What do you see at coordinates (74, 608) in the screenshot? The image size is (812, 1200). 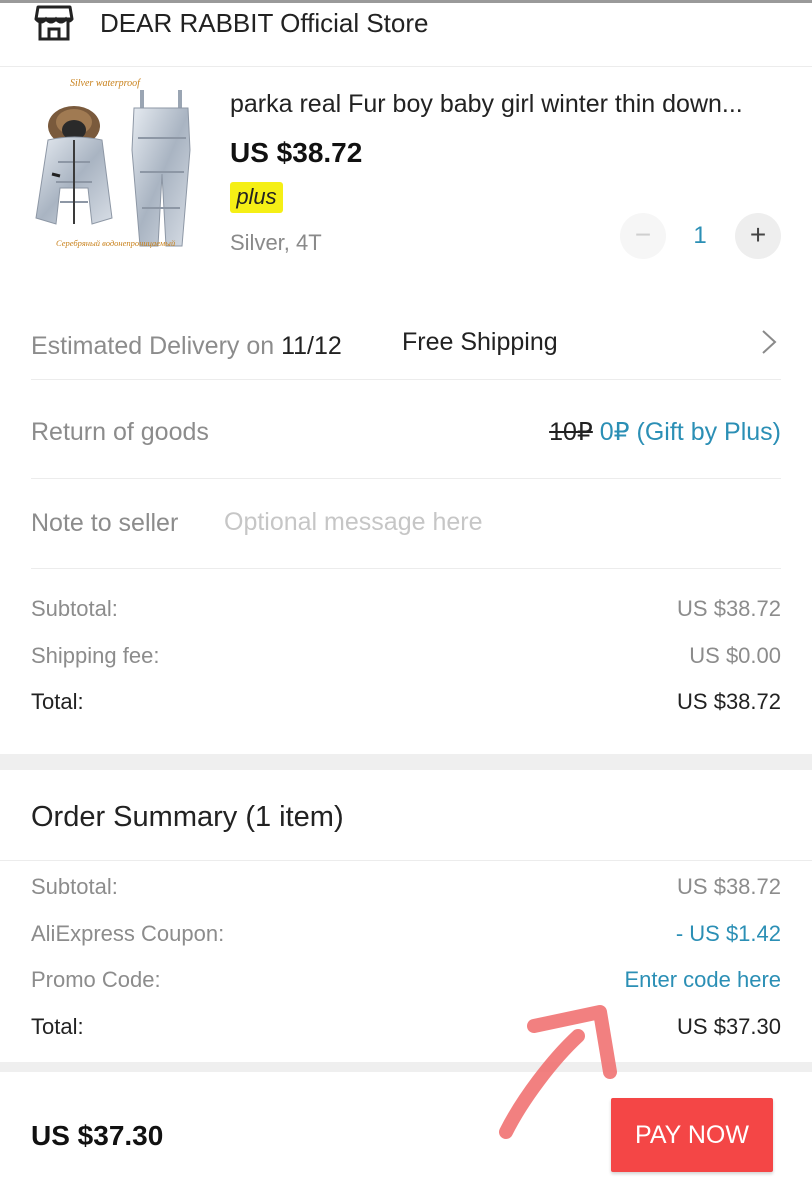 I see `store-subtotal-label: Subtotal:` at bounding box center [74, 608].